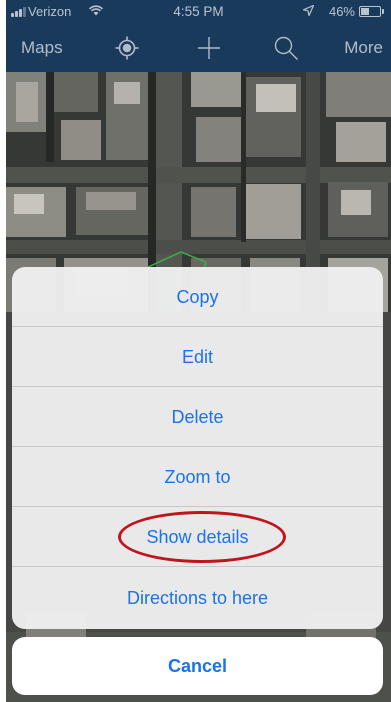 The image size is (391, 702). Describe the element at coordinates (197, 477) in the screenshot. I see `zoom-to-option: Zoom to` at that location.